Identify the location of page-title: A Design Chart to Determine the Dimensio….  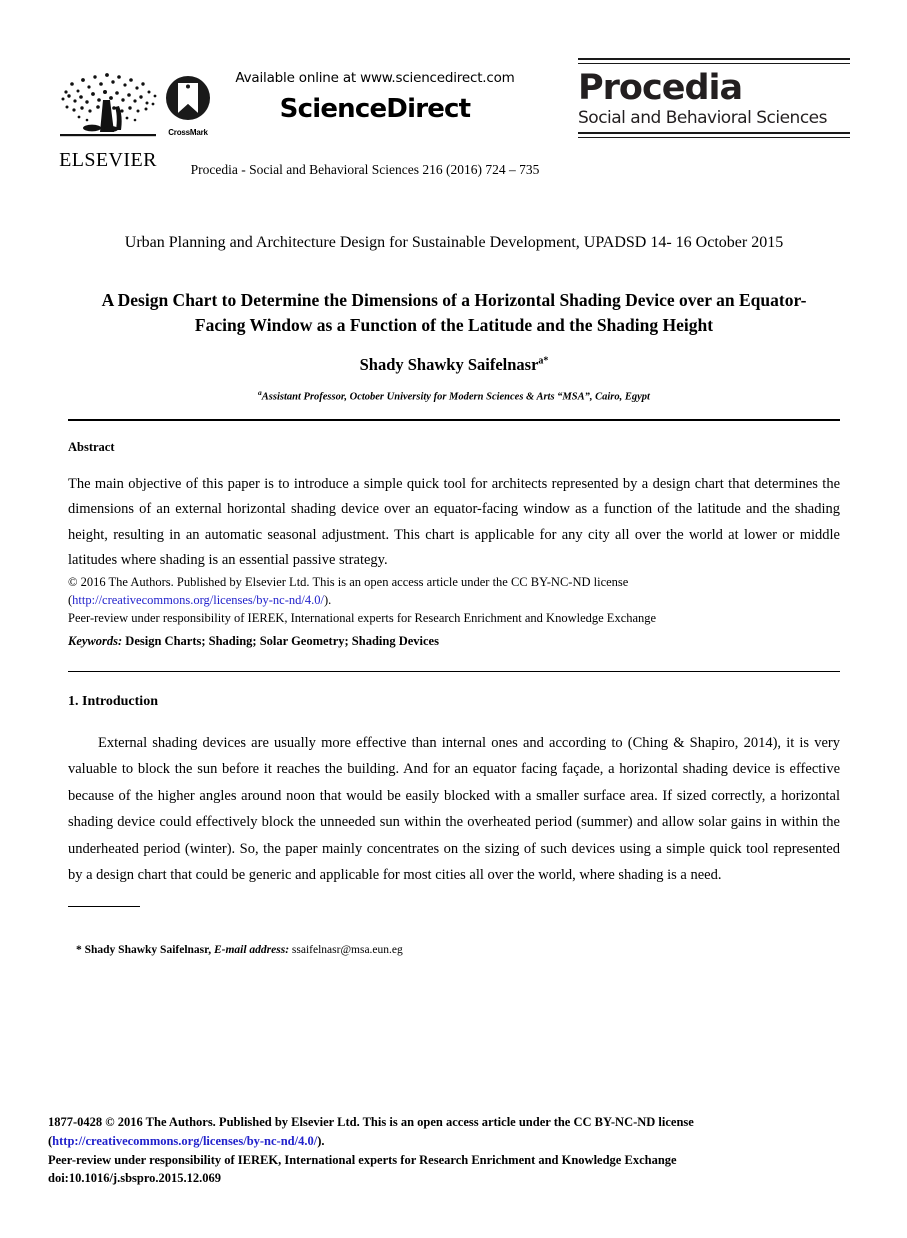
(454, 313).